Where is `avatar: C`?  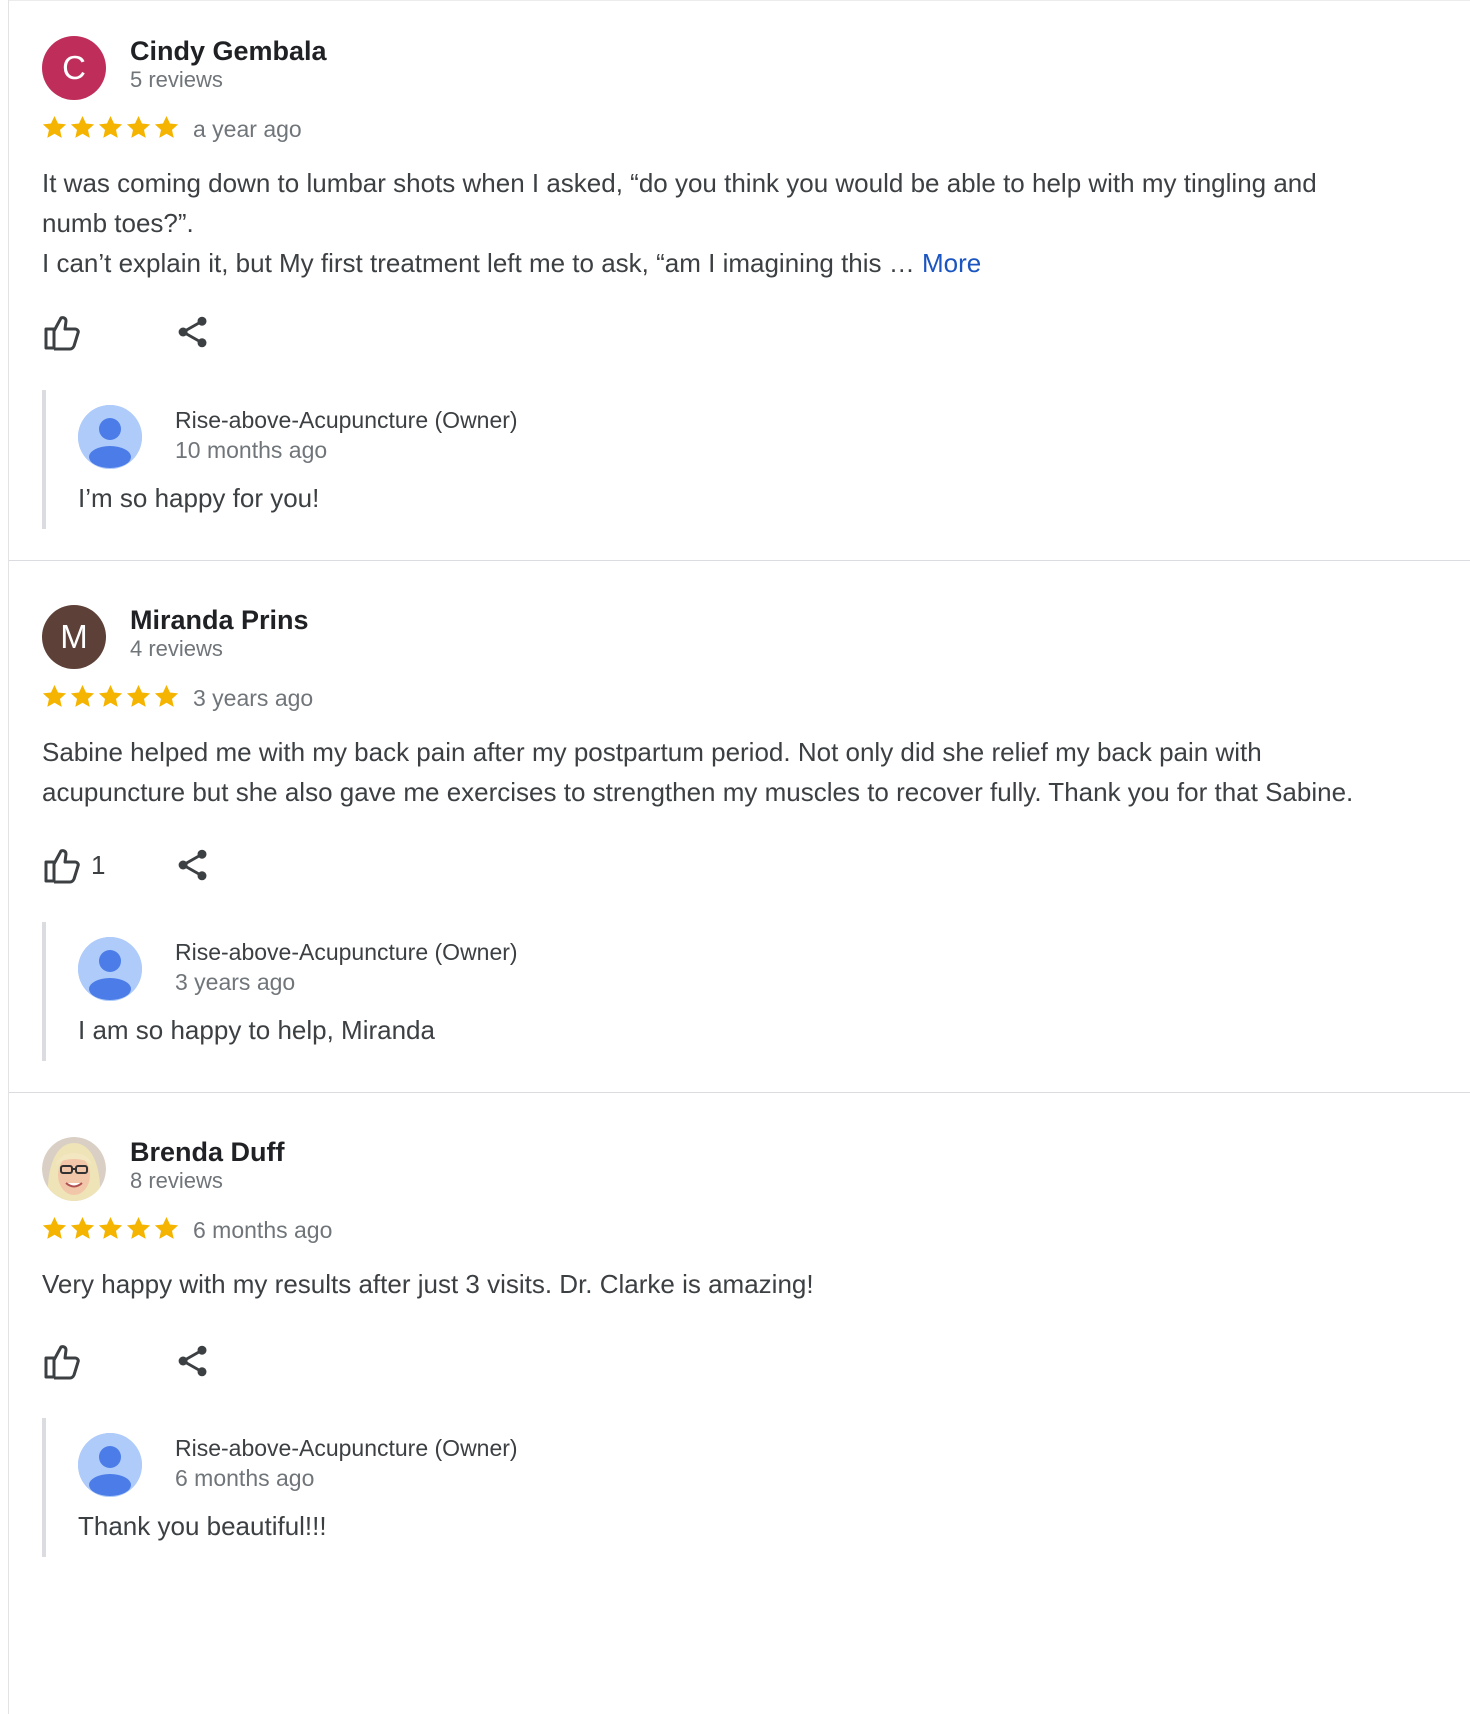 avatar: C is located at coordinates (74, 68).